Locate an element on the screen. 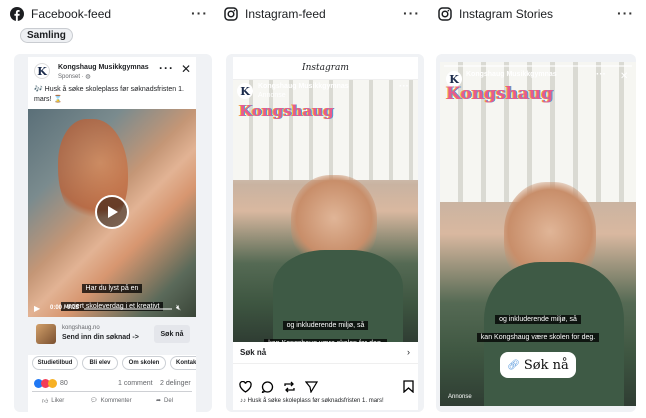  link-icon: 🔗︎ is located at coordinates (513, 365).